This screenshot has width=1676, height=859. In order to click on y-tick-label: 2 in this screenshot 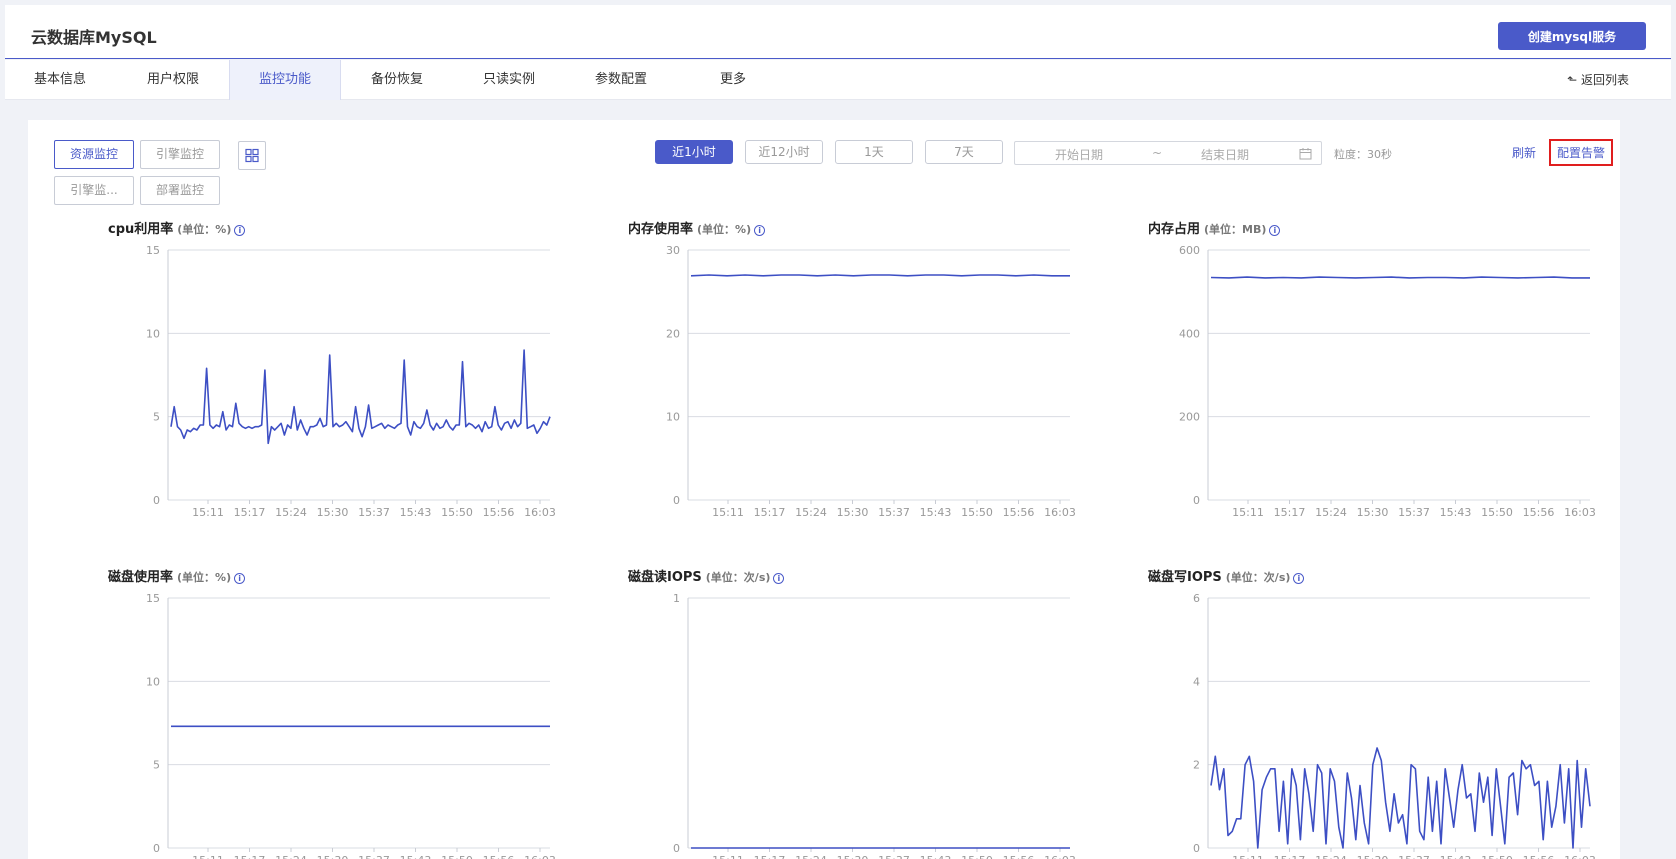, I will do `click(1196, 765)`.